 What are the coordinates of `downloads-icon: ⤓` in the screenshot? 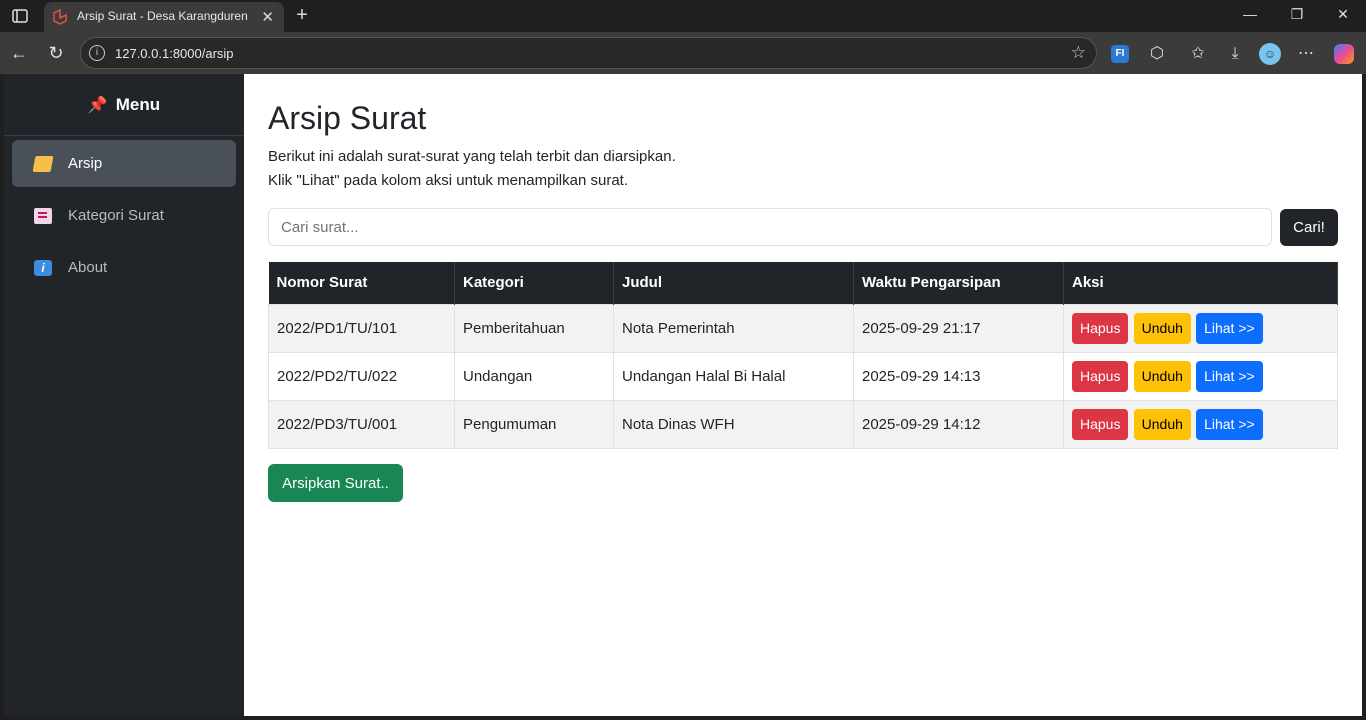 It's located at (1235, 54).